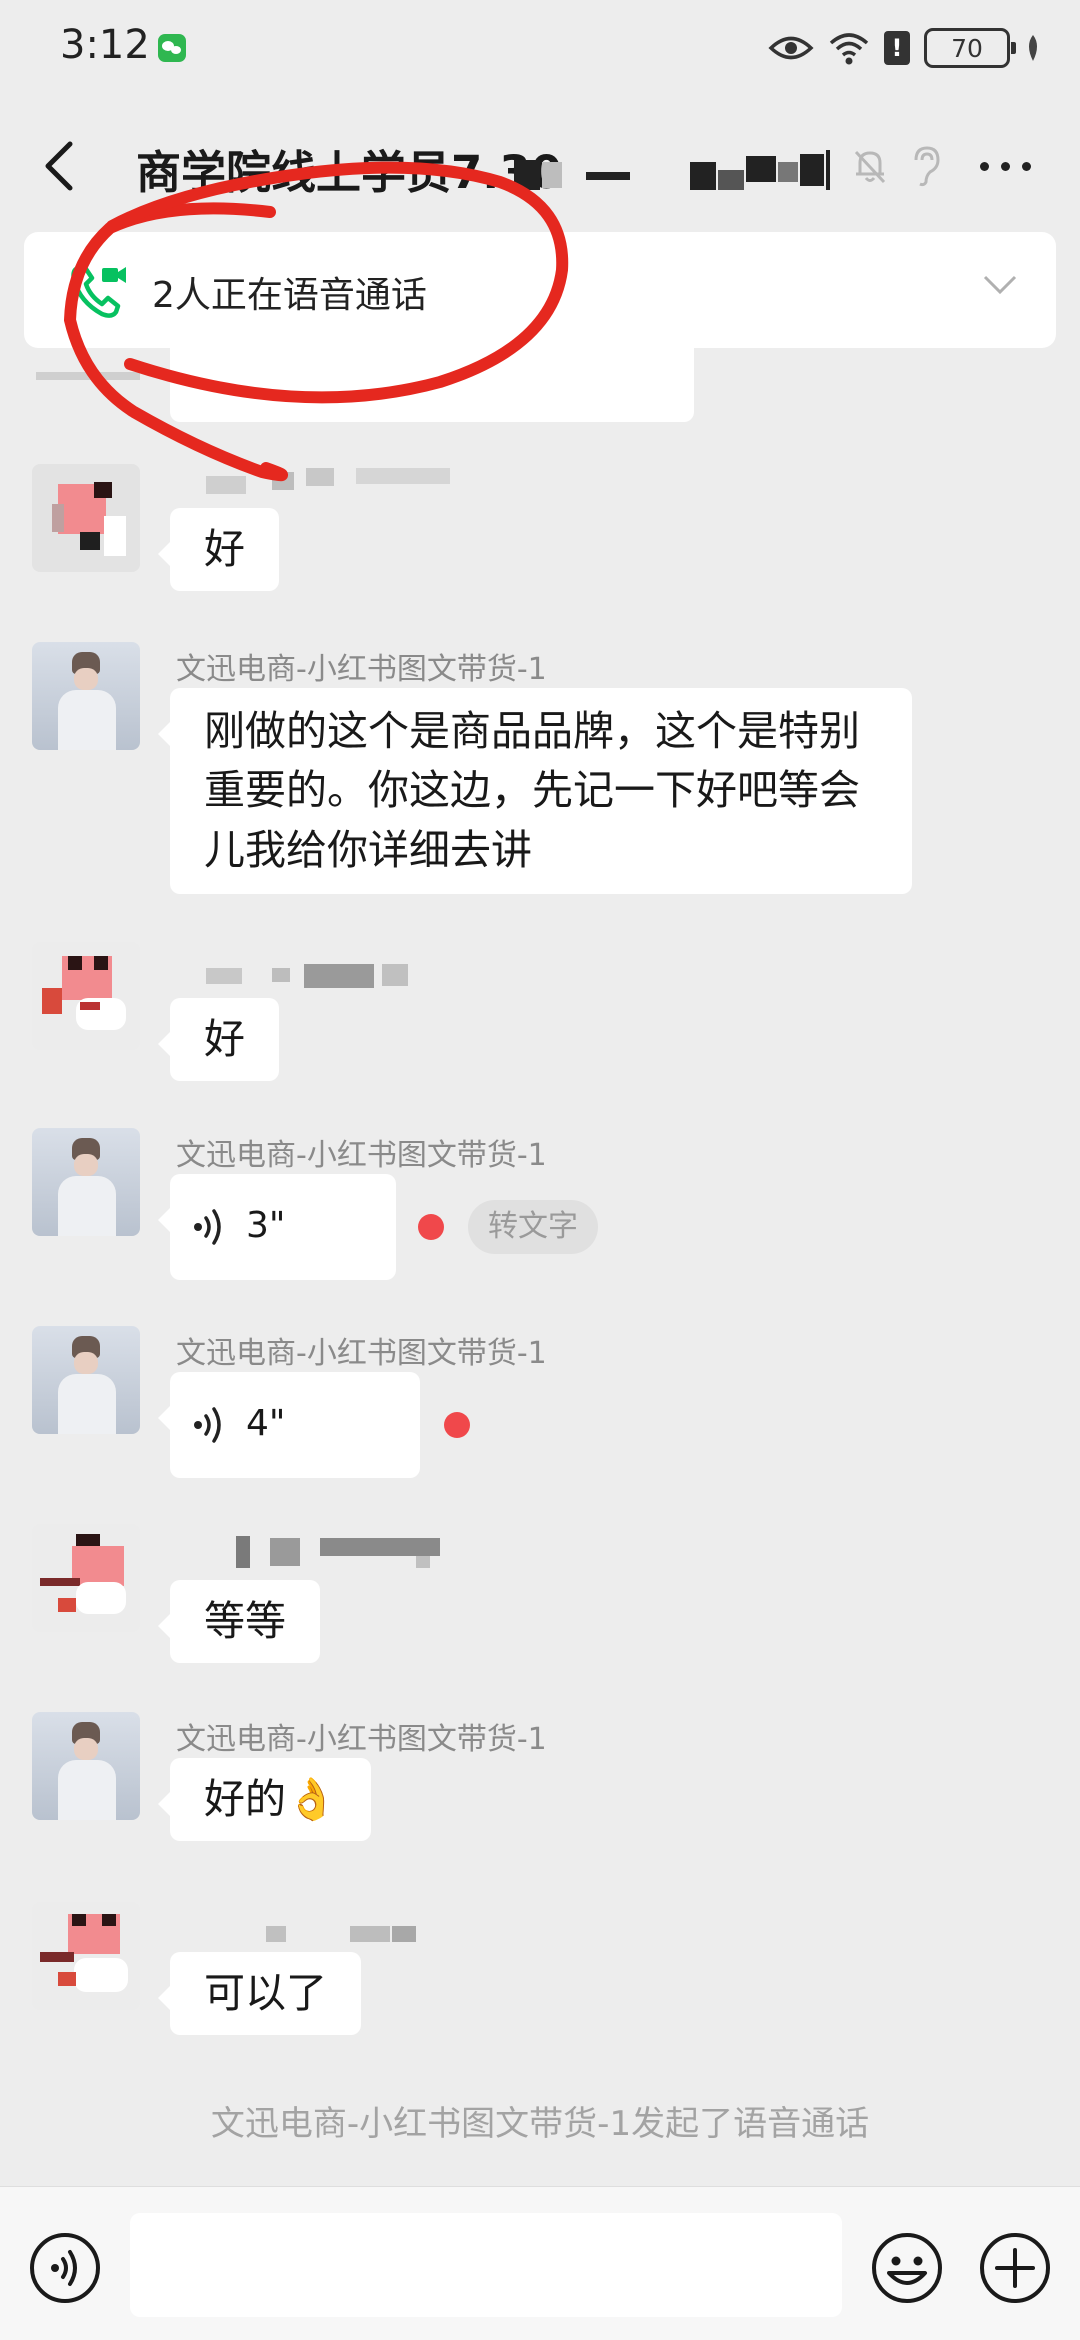 This screenshot has height=2340, width=1080. What do you see at coordinates (245, 1621) in the screenshot?
I see `message-text: 等等` at bounding box center [245, 1621].